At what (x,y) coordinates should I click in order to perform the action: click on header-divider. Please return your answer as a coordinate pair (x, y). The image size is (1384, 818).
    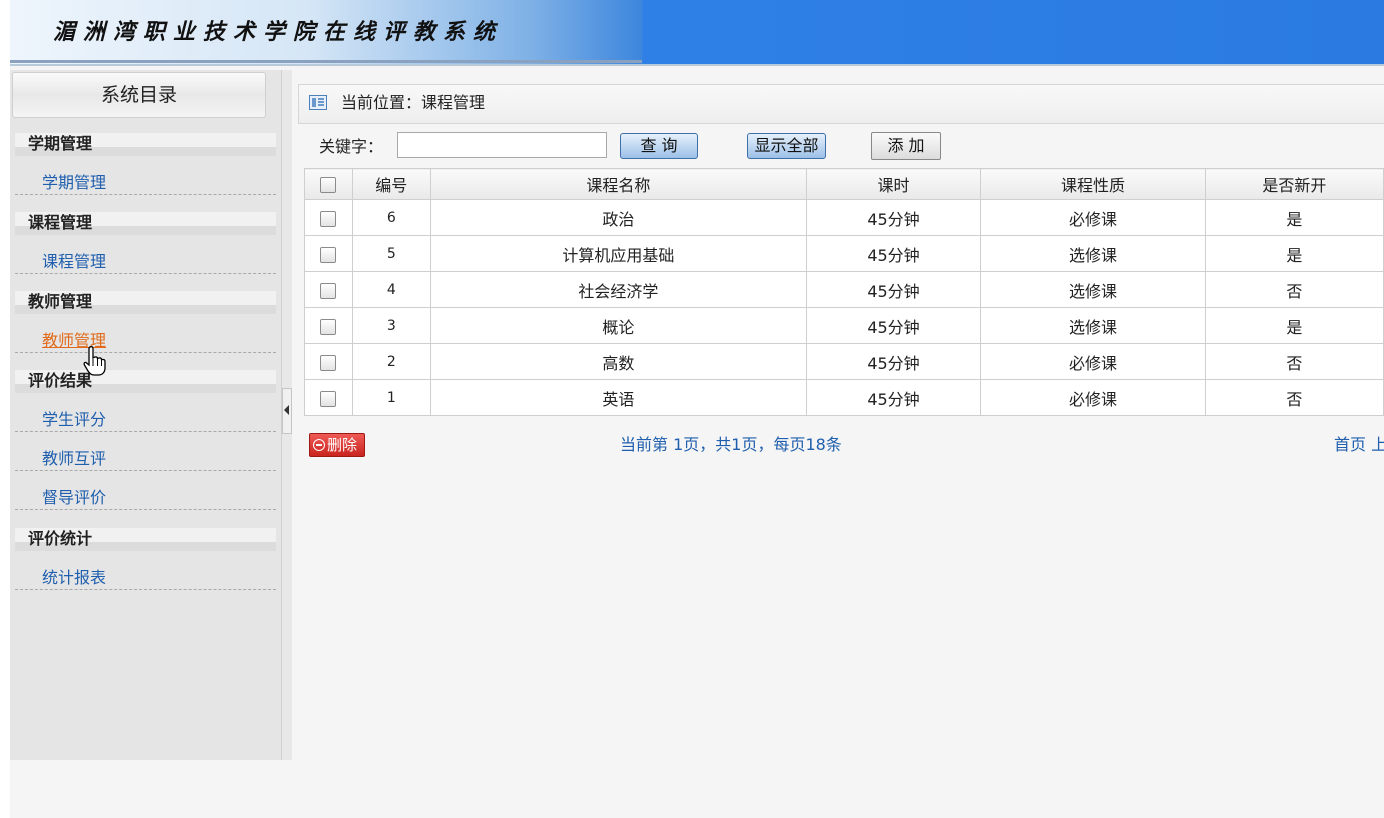
    Looking at the image, I should click on (326, 61).